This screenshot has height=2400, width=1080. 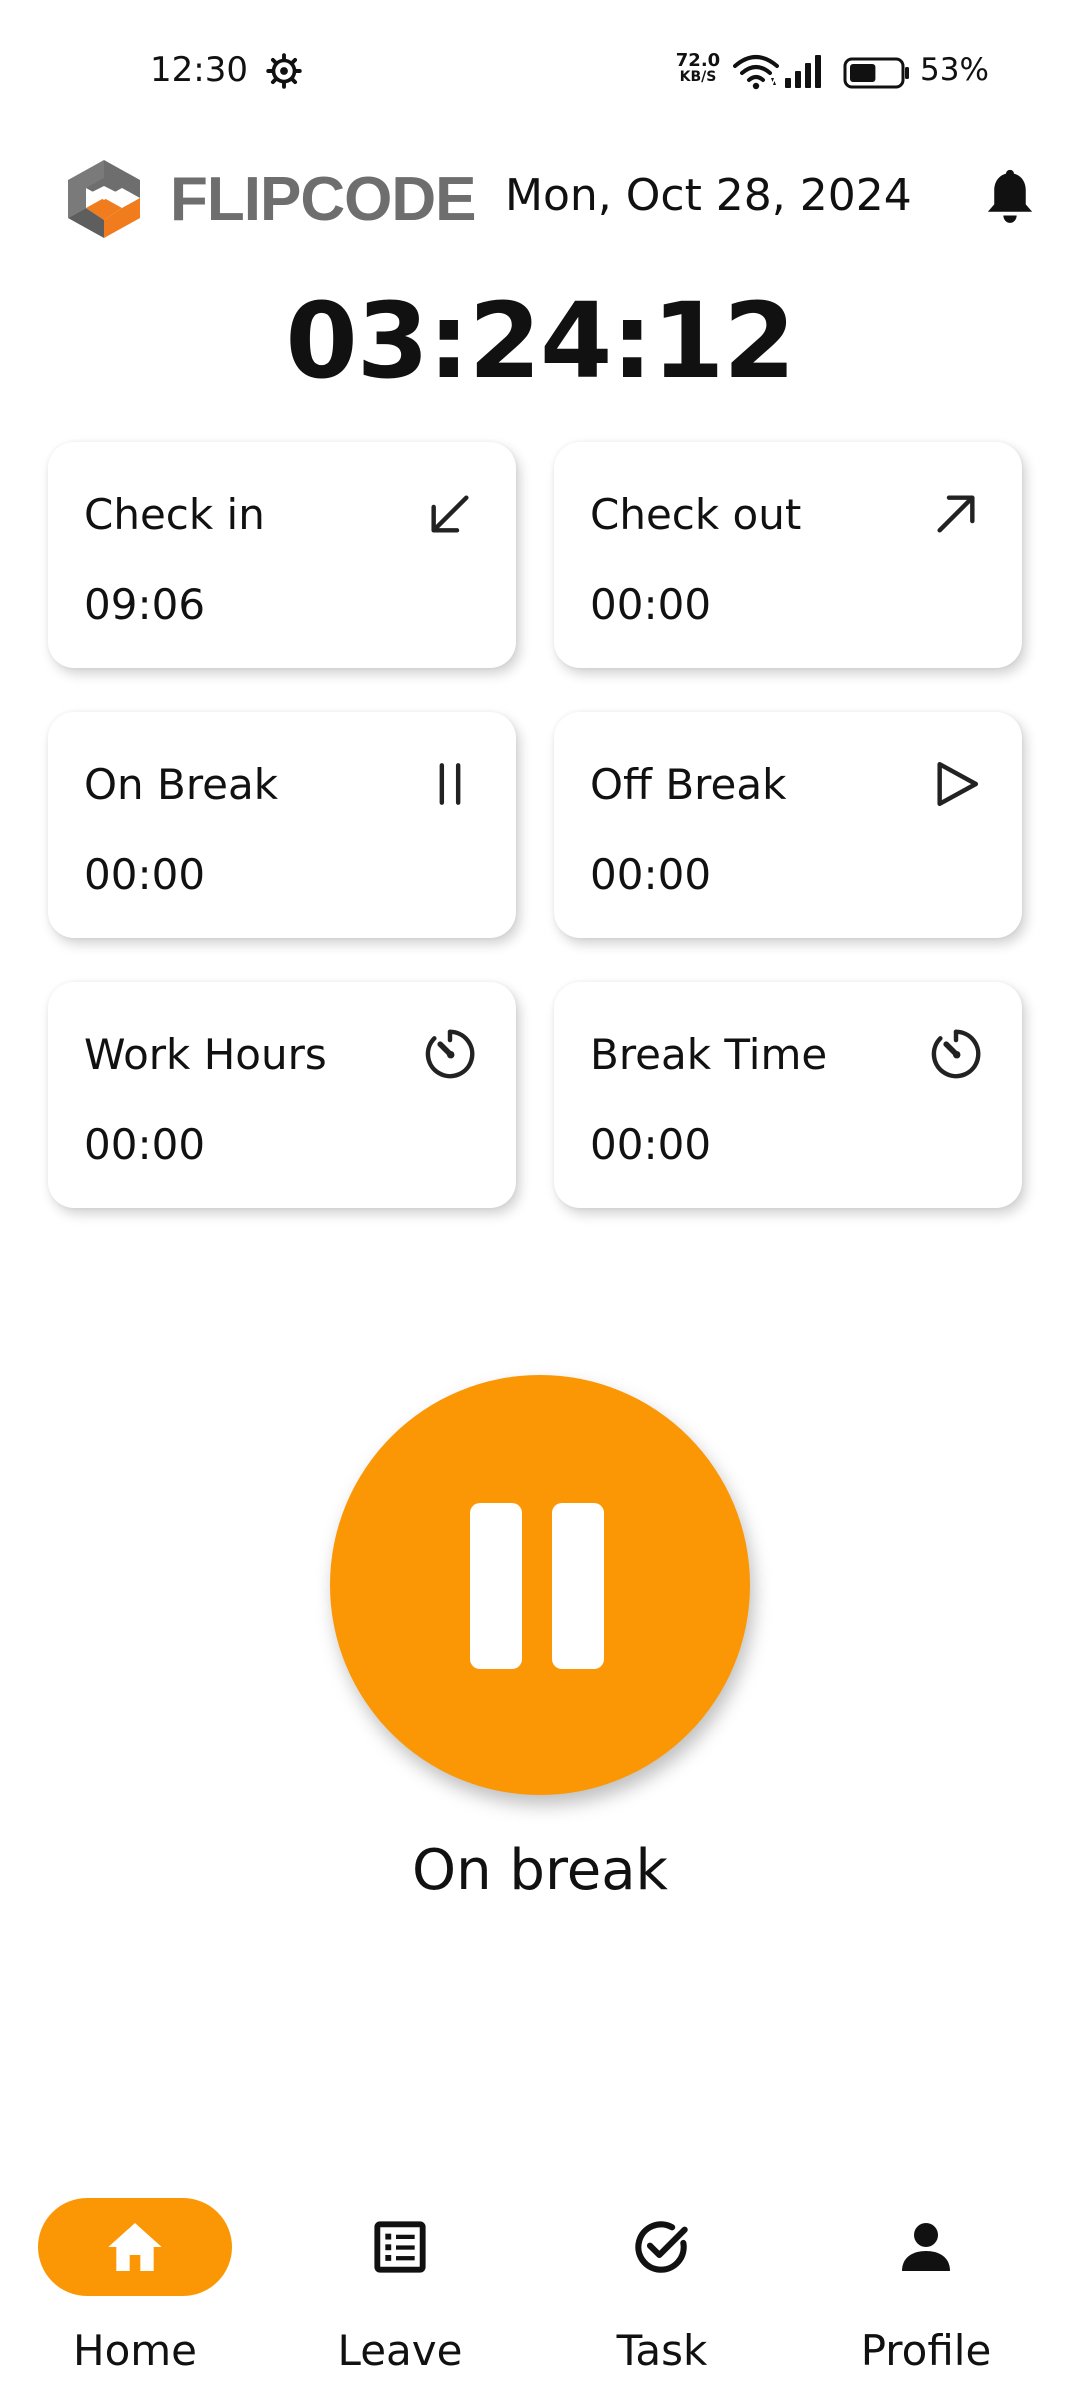 What do you see at coordinates (708, 195) in the screenshot?
I see `header-date: Mon, Oct 28, 2024` at bounding box center [708, 195].